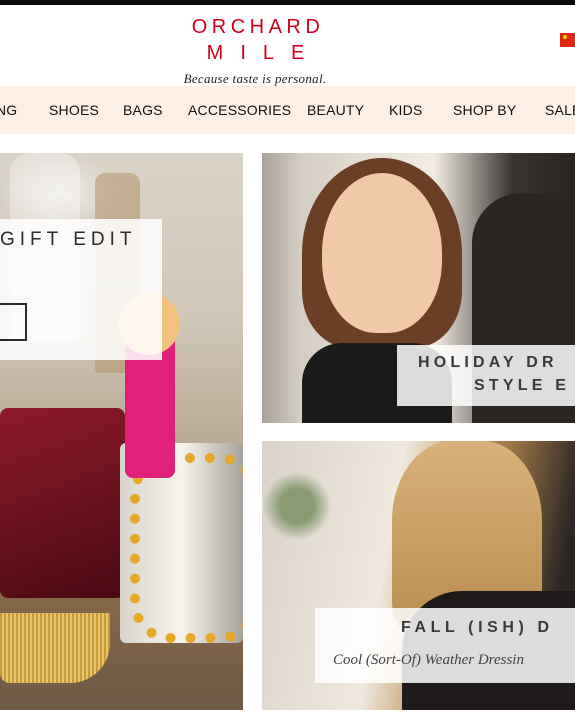 This screenshot has height=718, width=575. What do you see at coordinates (297, 506) in the screenshot?
I see `plant-image` at bounding box center [297, 506].